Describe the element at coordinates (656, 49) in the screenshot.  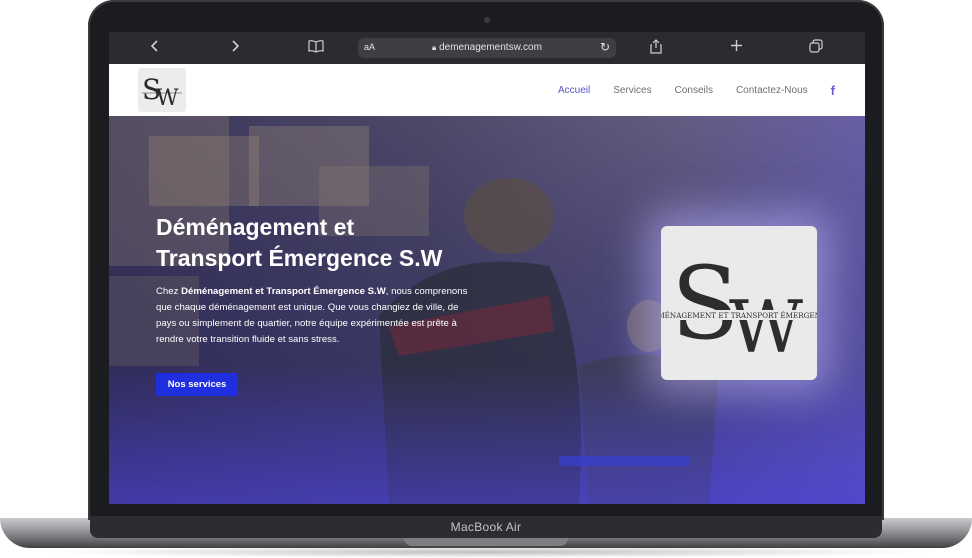
I see `share-icon` at that location.